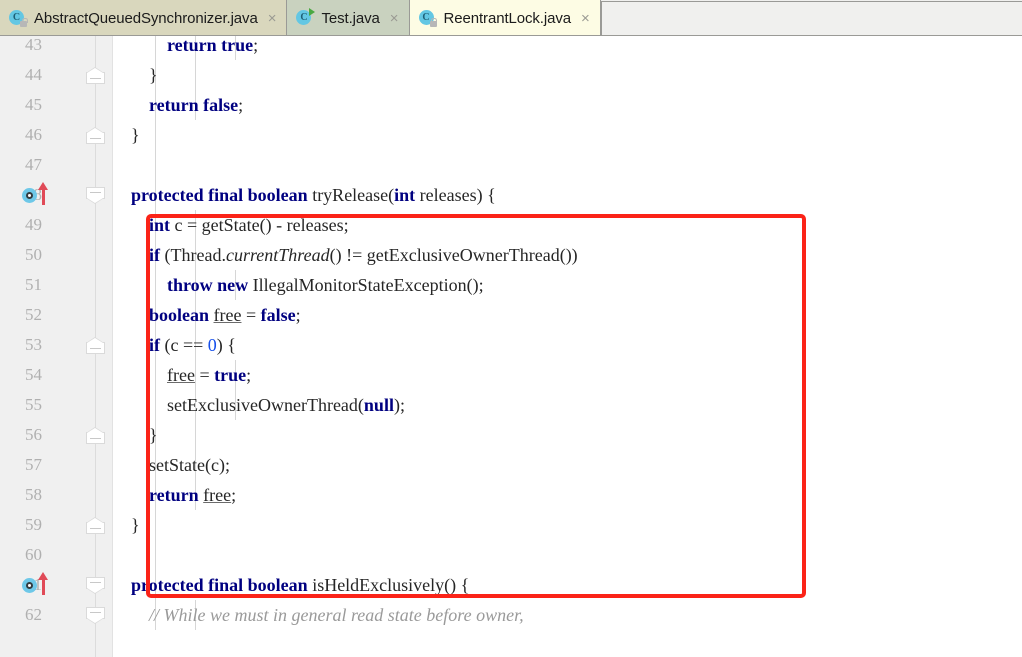  I want to click on gutter-row: 62, so click(56, 615).